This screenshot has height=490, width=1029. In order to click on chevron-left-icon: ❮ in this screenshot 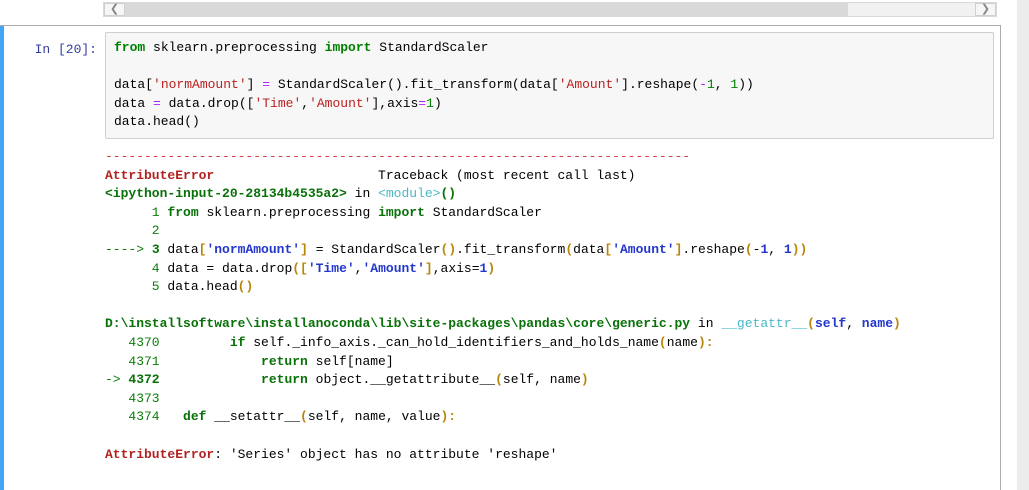, I will do `click(114, 9)`.